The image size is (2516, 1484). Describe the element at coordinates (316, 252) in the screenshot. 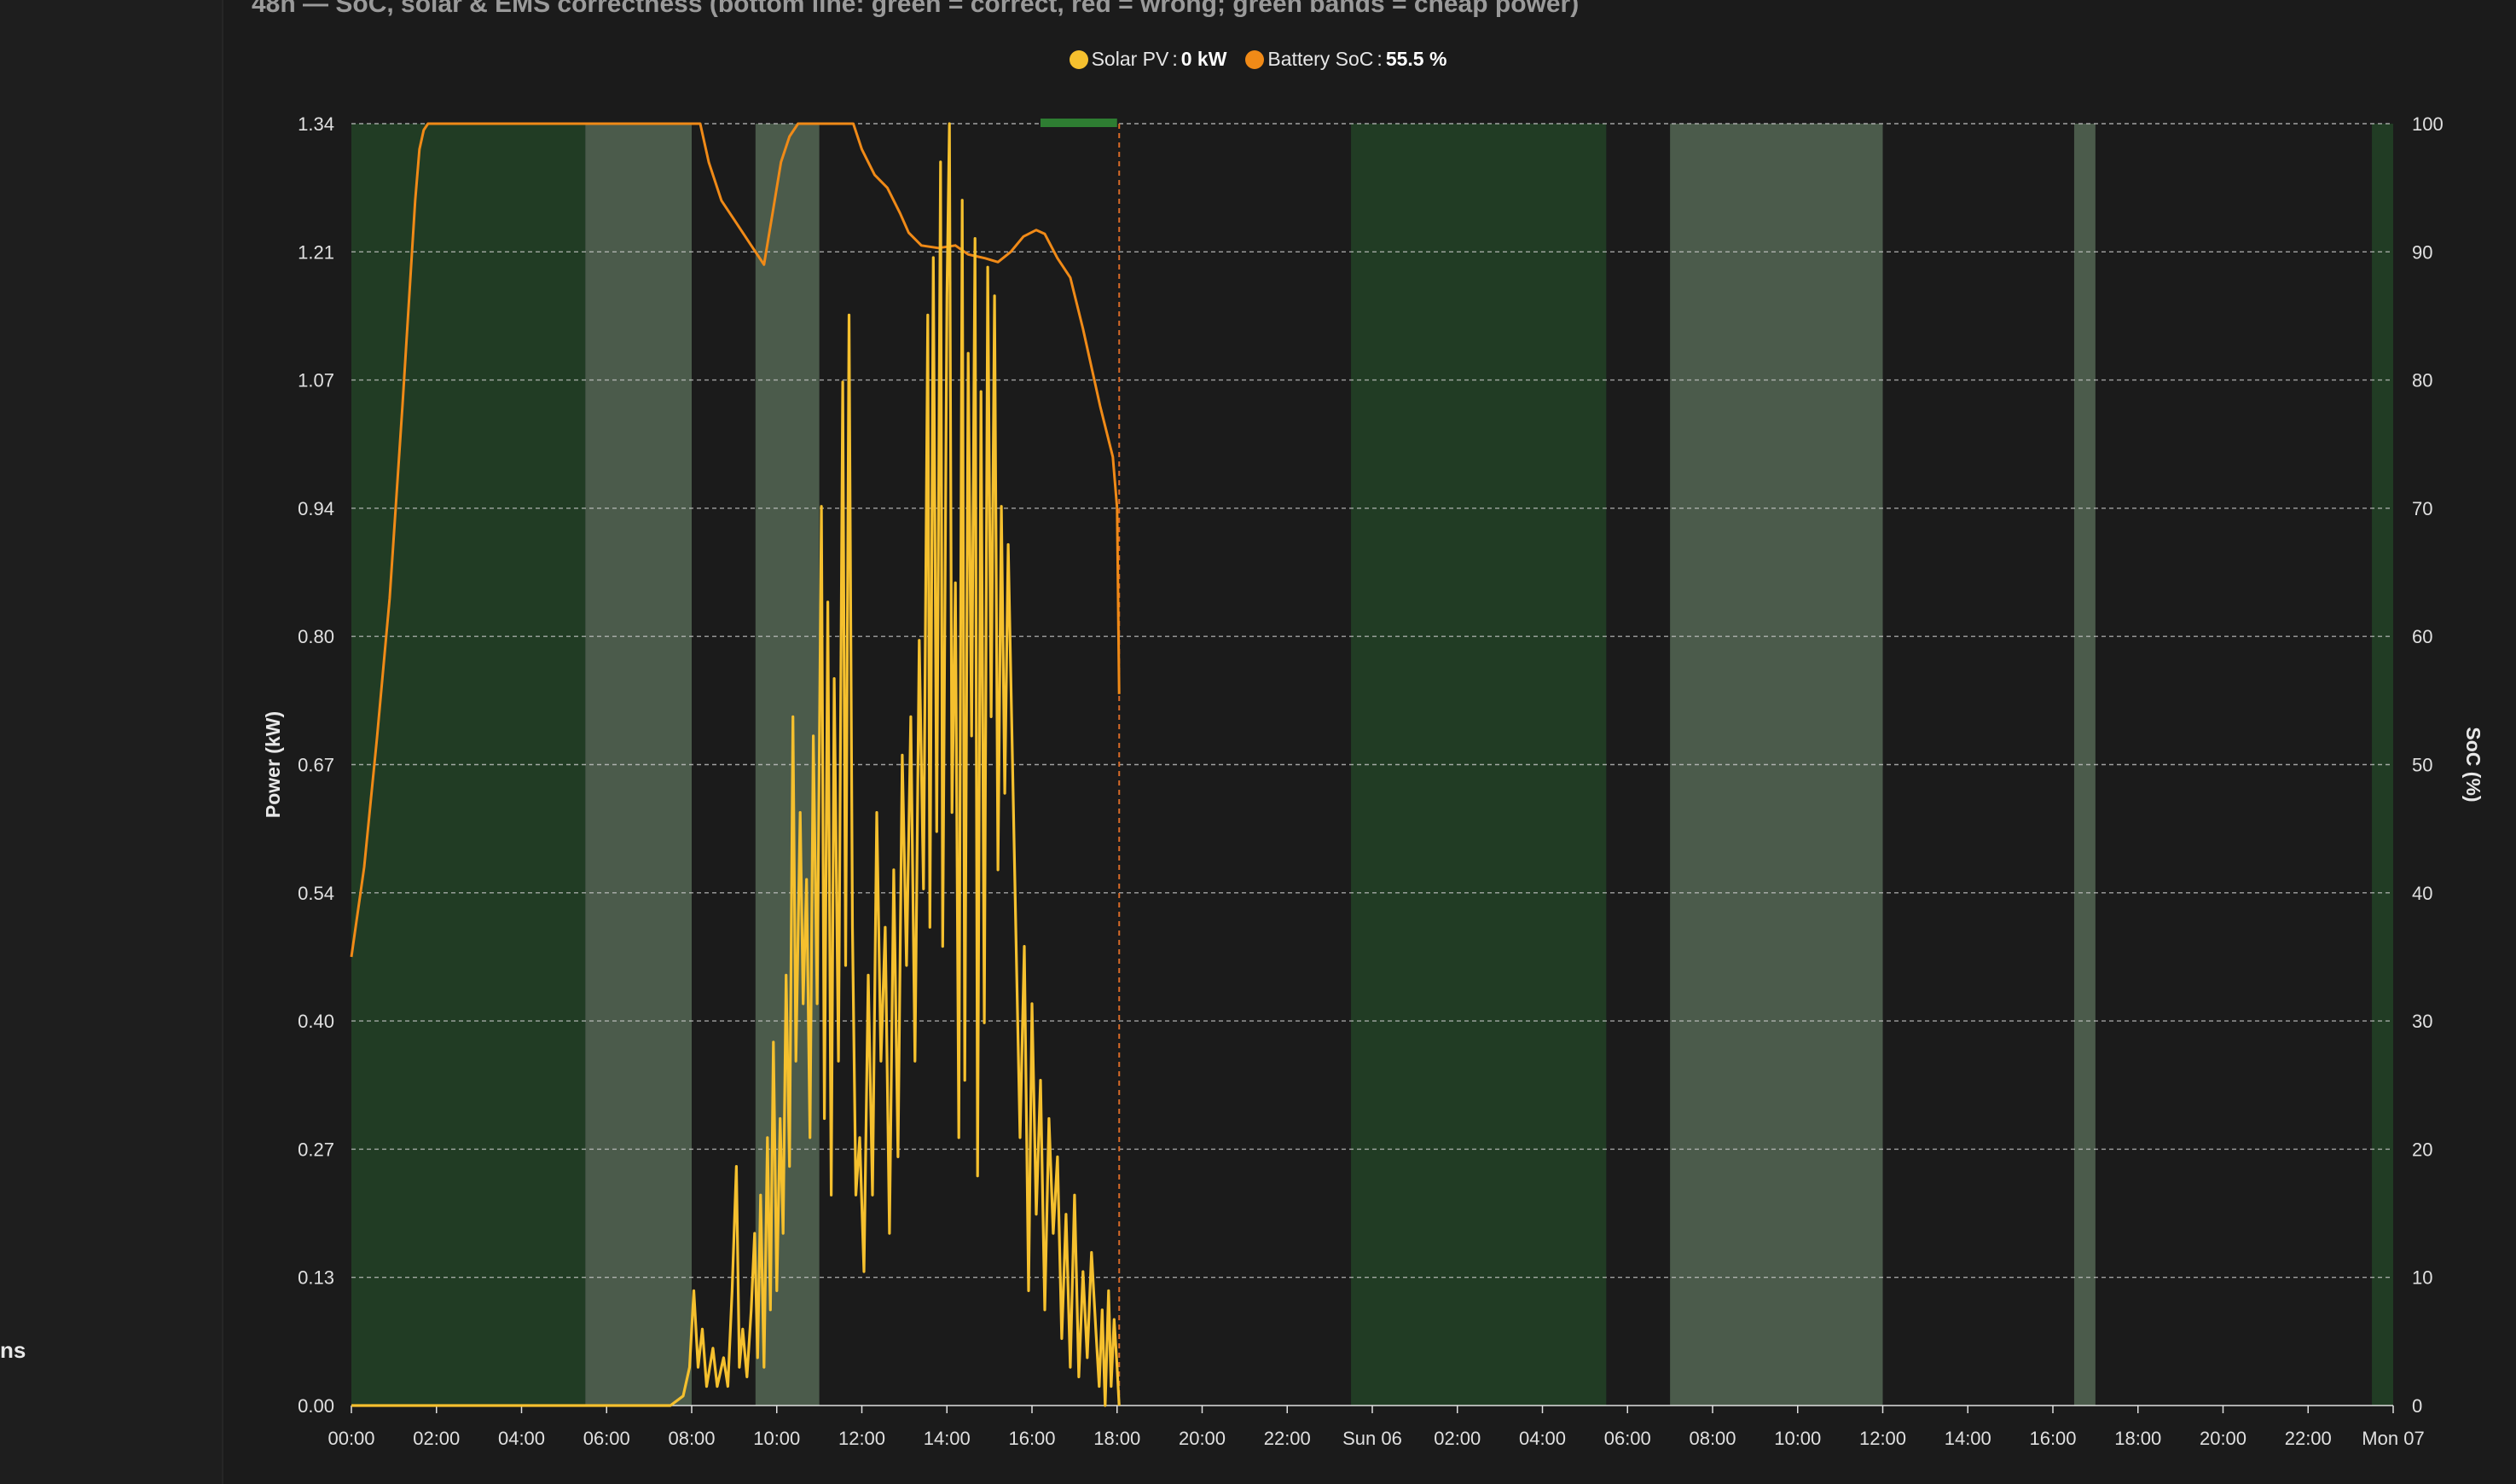

I see `y-left-tick-label: 1.21` at that location.